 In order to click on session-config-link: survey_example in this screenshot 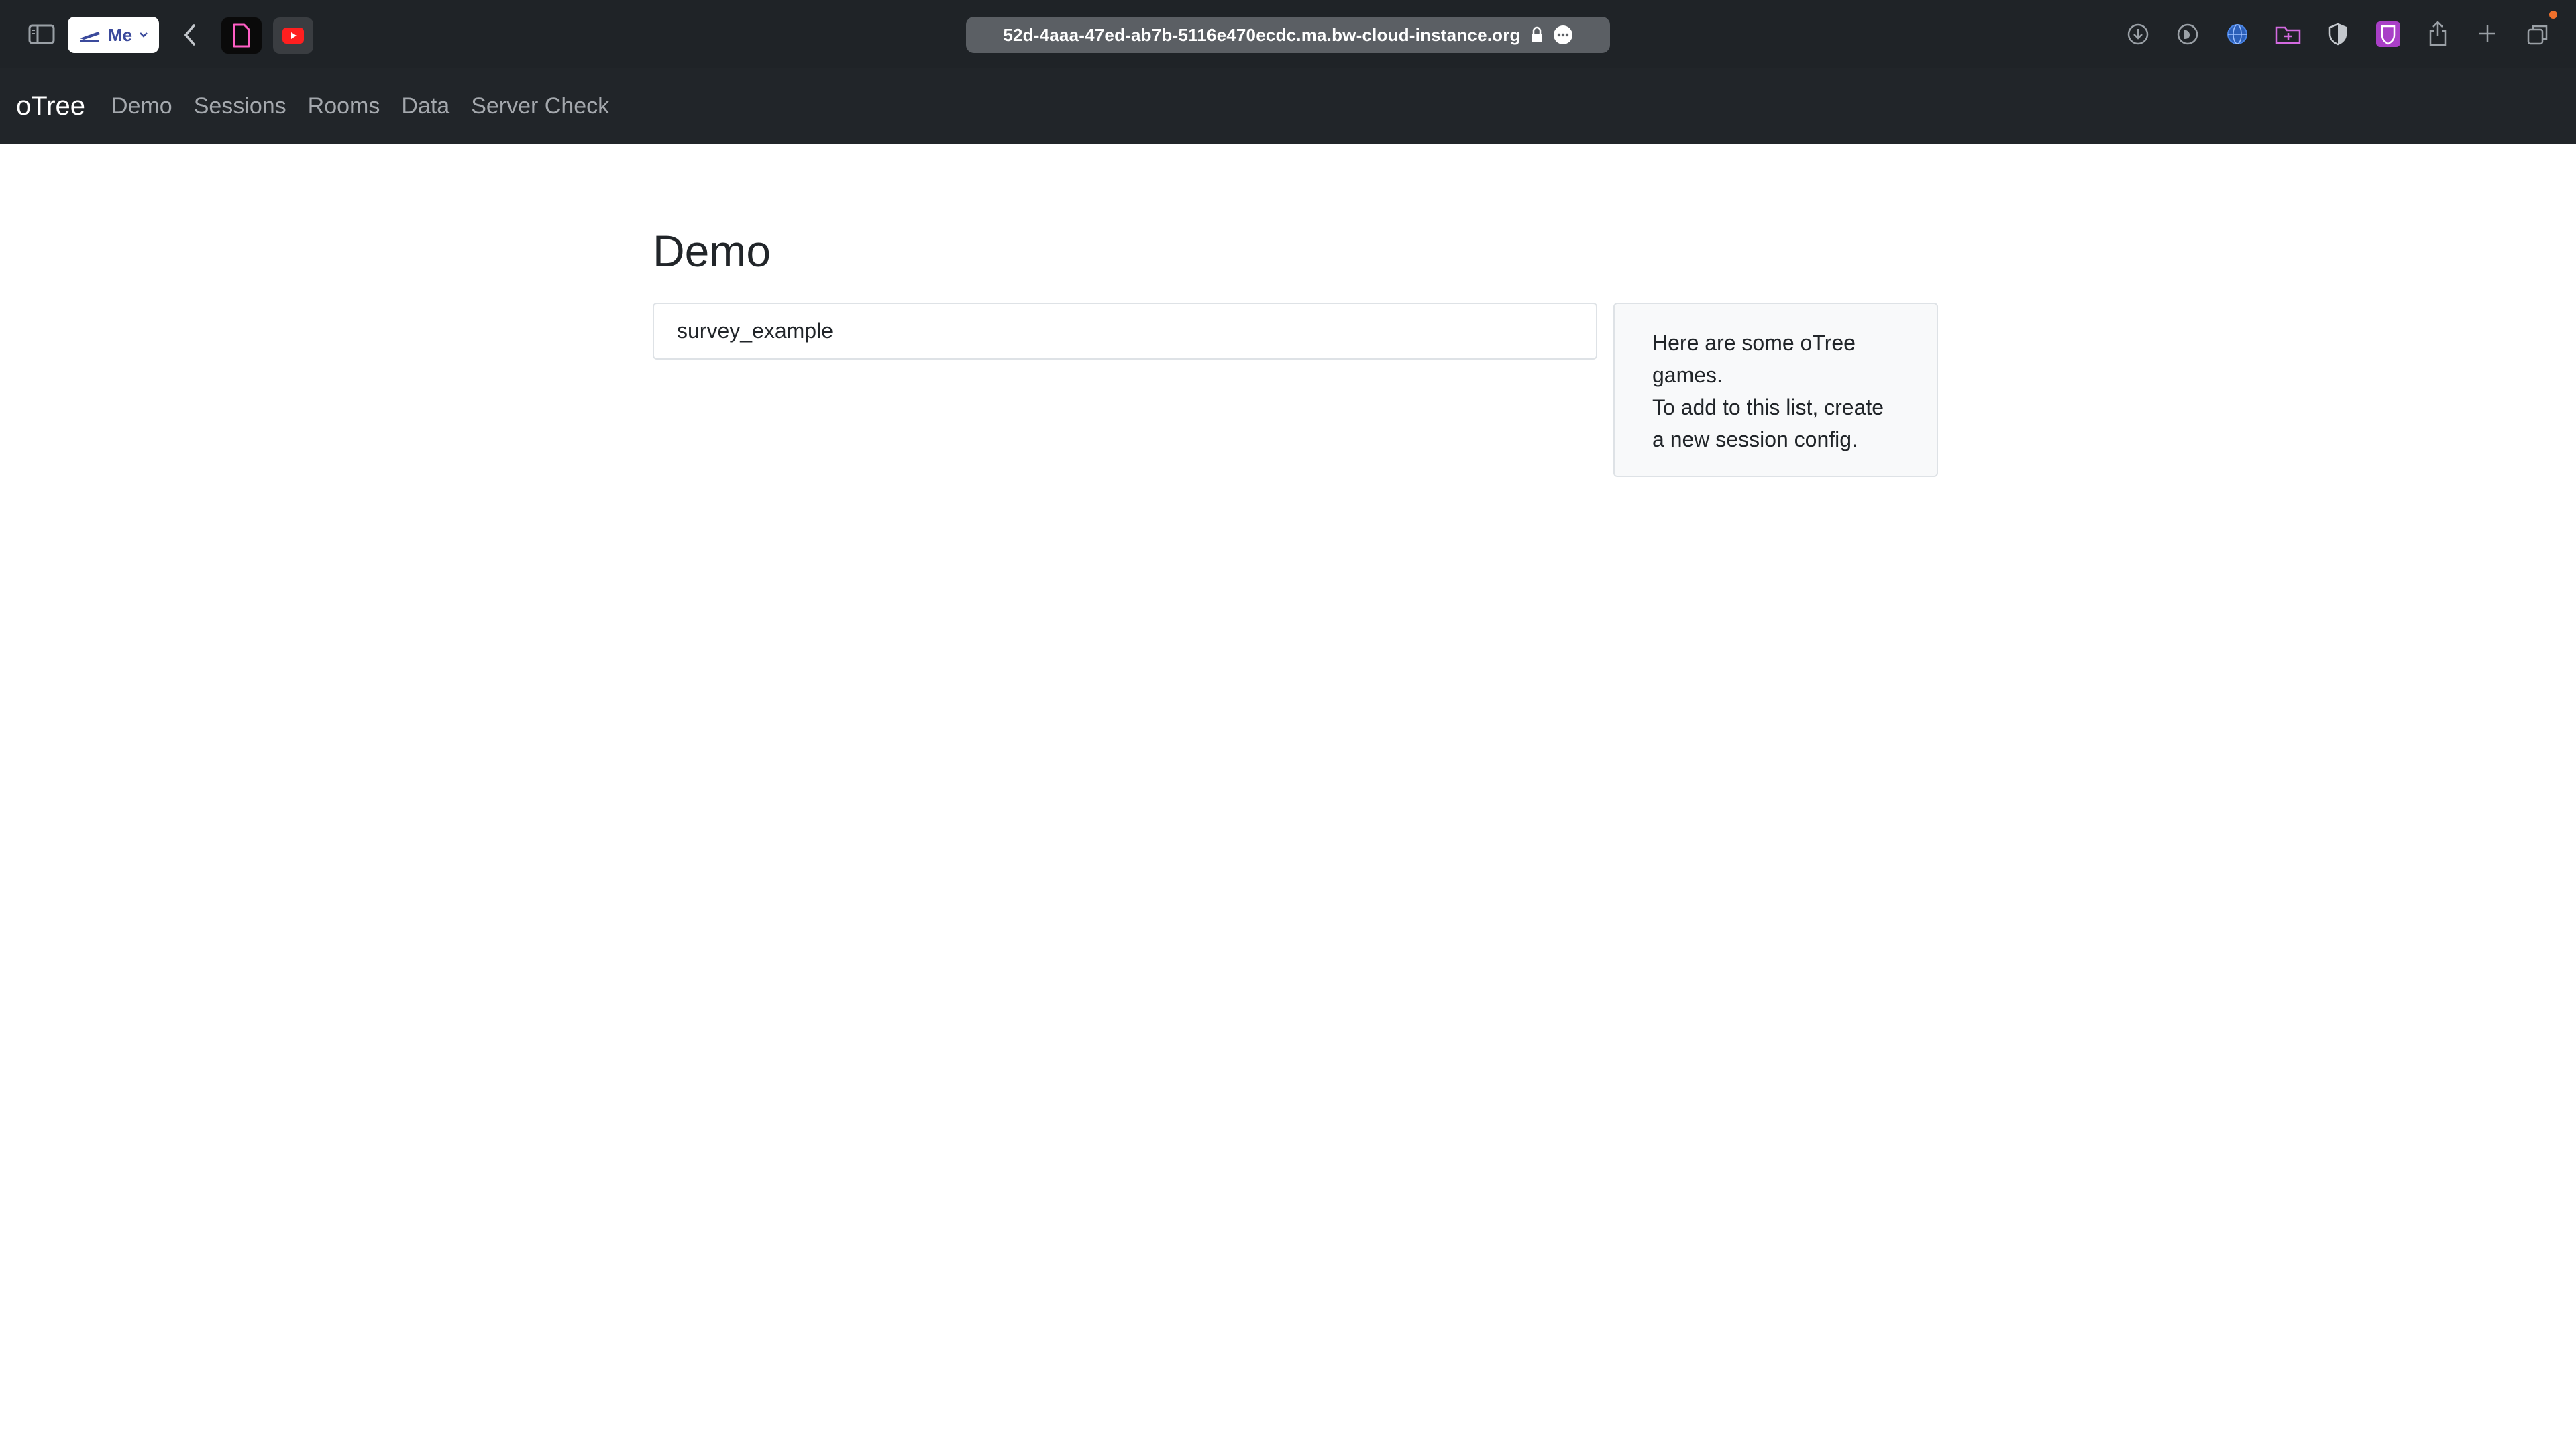, I will do `click(1125, 331)`.